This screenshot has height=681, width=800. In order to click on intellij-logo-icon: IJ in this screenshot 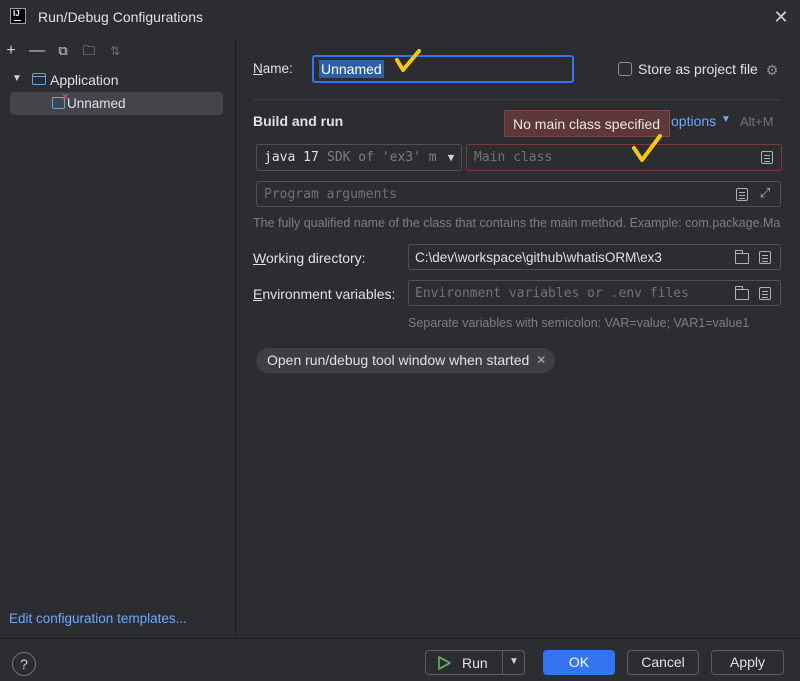, I will do `click(18, 16)`.